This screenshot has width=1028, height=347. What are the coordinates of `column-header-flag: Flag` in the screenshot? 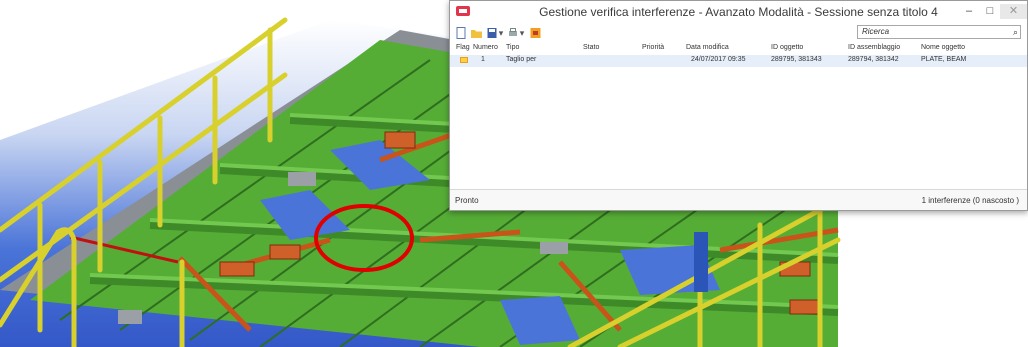 It's located at (463, 47).